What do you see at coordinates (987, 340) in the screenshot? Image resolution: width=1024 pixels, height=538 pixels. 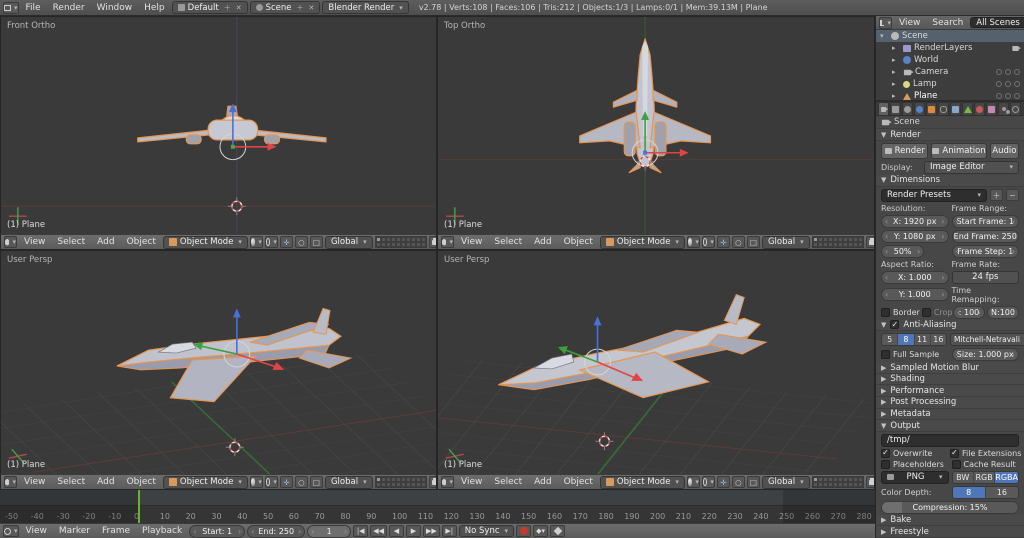 I see `aa-filter-dropdown: Mitchell-Netravali ▾` at bounding box center [987, 340].